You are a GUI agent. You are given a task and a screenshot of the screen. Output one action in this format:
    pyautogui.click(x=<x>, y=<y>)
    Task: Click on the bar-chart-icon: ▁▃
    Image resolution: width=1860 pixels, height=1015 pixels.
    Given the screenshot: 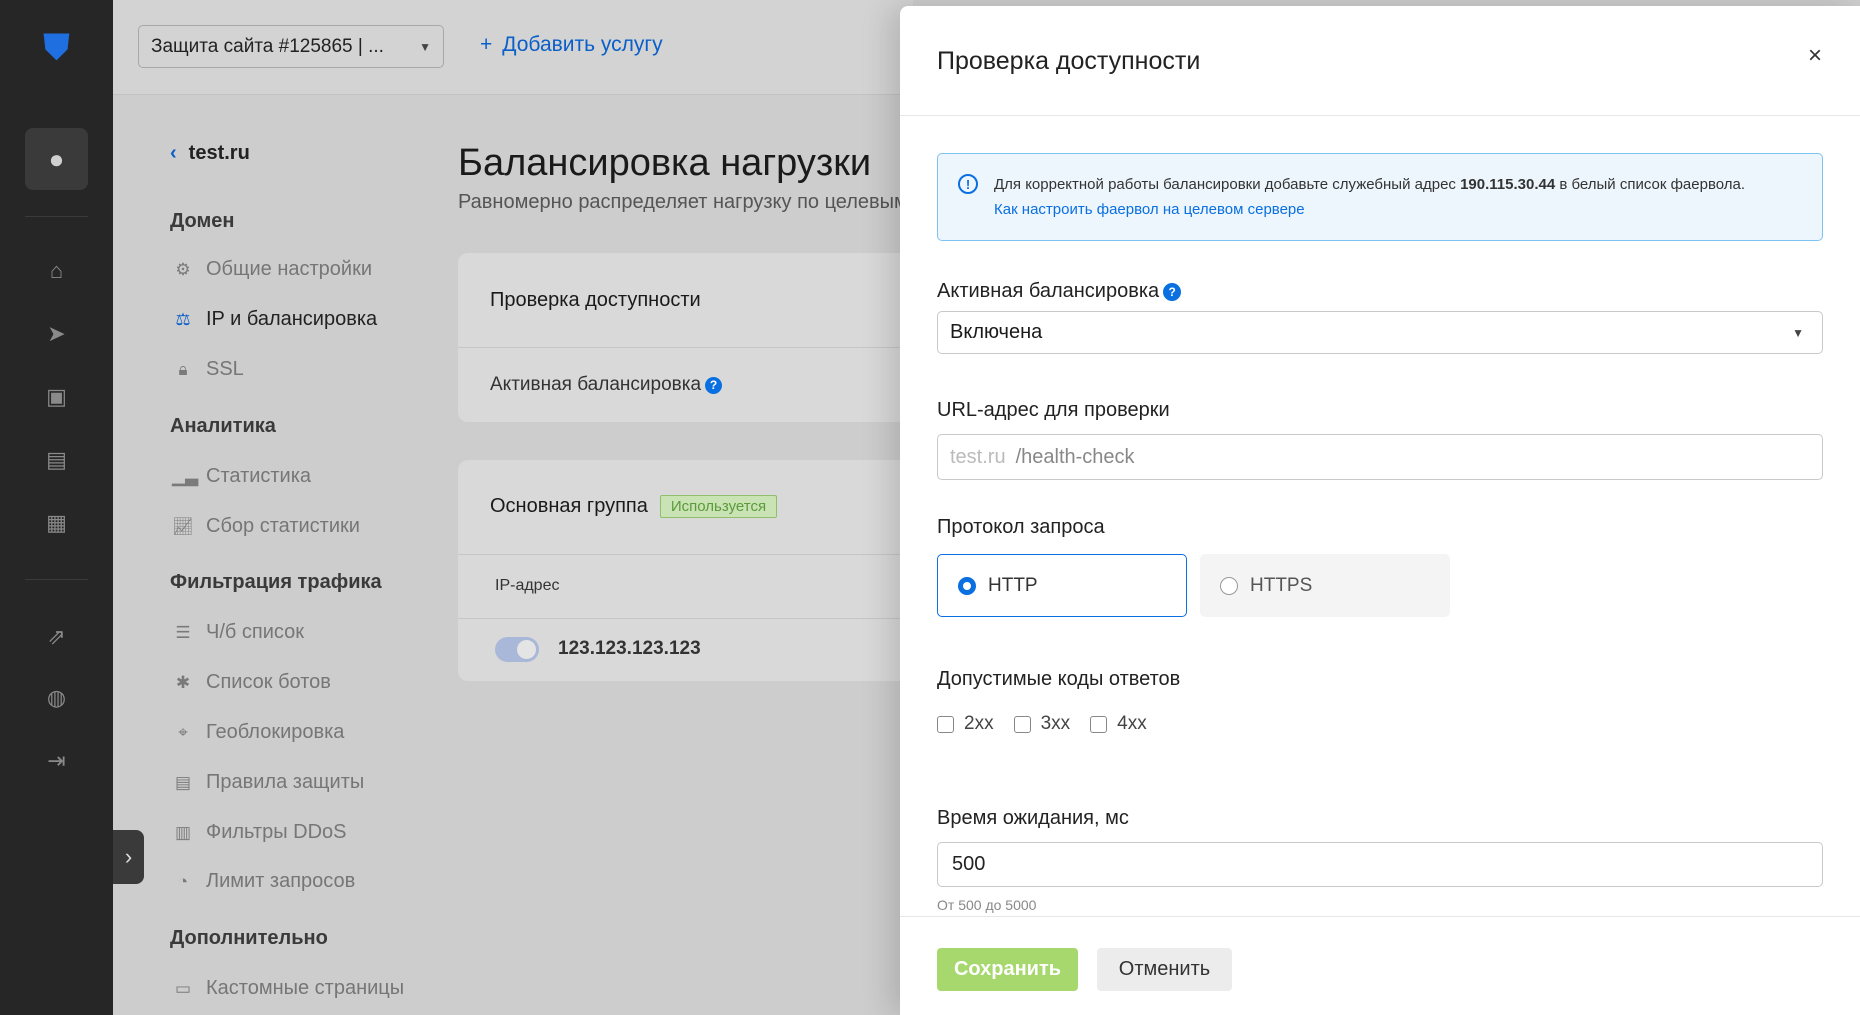 What is the action you would take?
    pyautogui.click(x=185, y=476)
    